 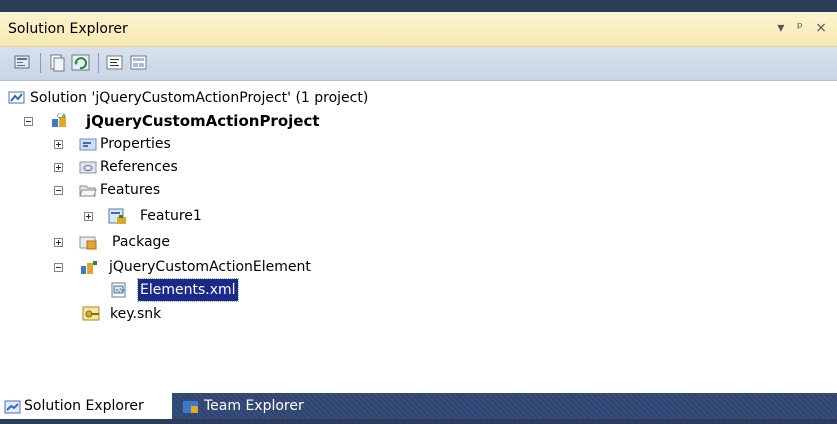 What do you see at coordinates (13, 406) in the screenshot?
I see `solution-explorer-icon` at bounding box center [13, 406].